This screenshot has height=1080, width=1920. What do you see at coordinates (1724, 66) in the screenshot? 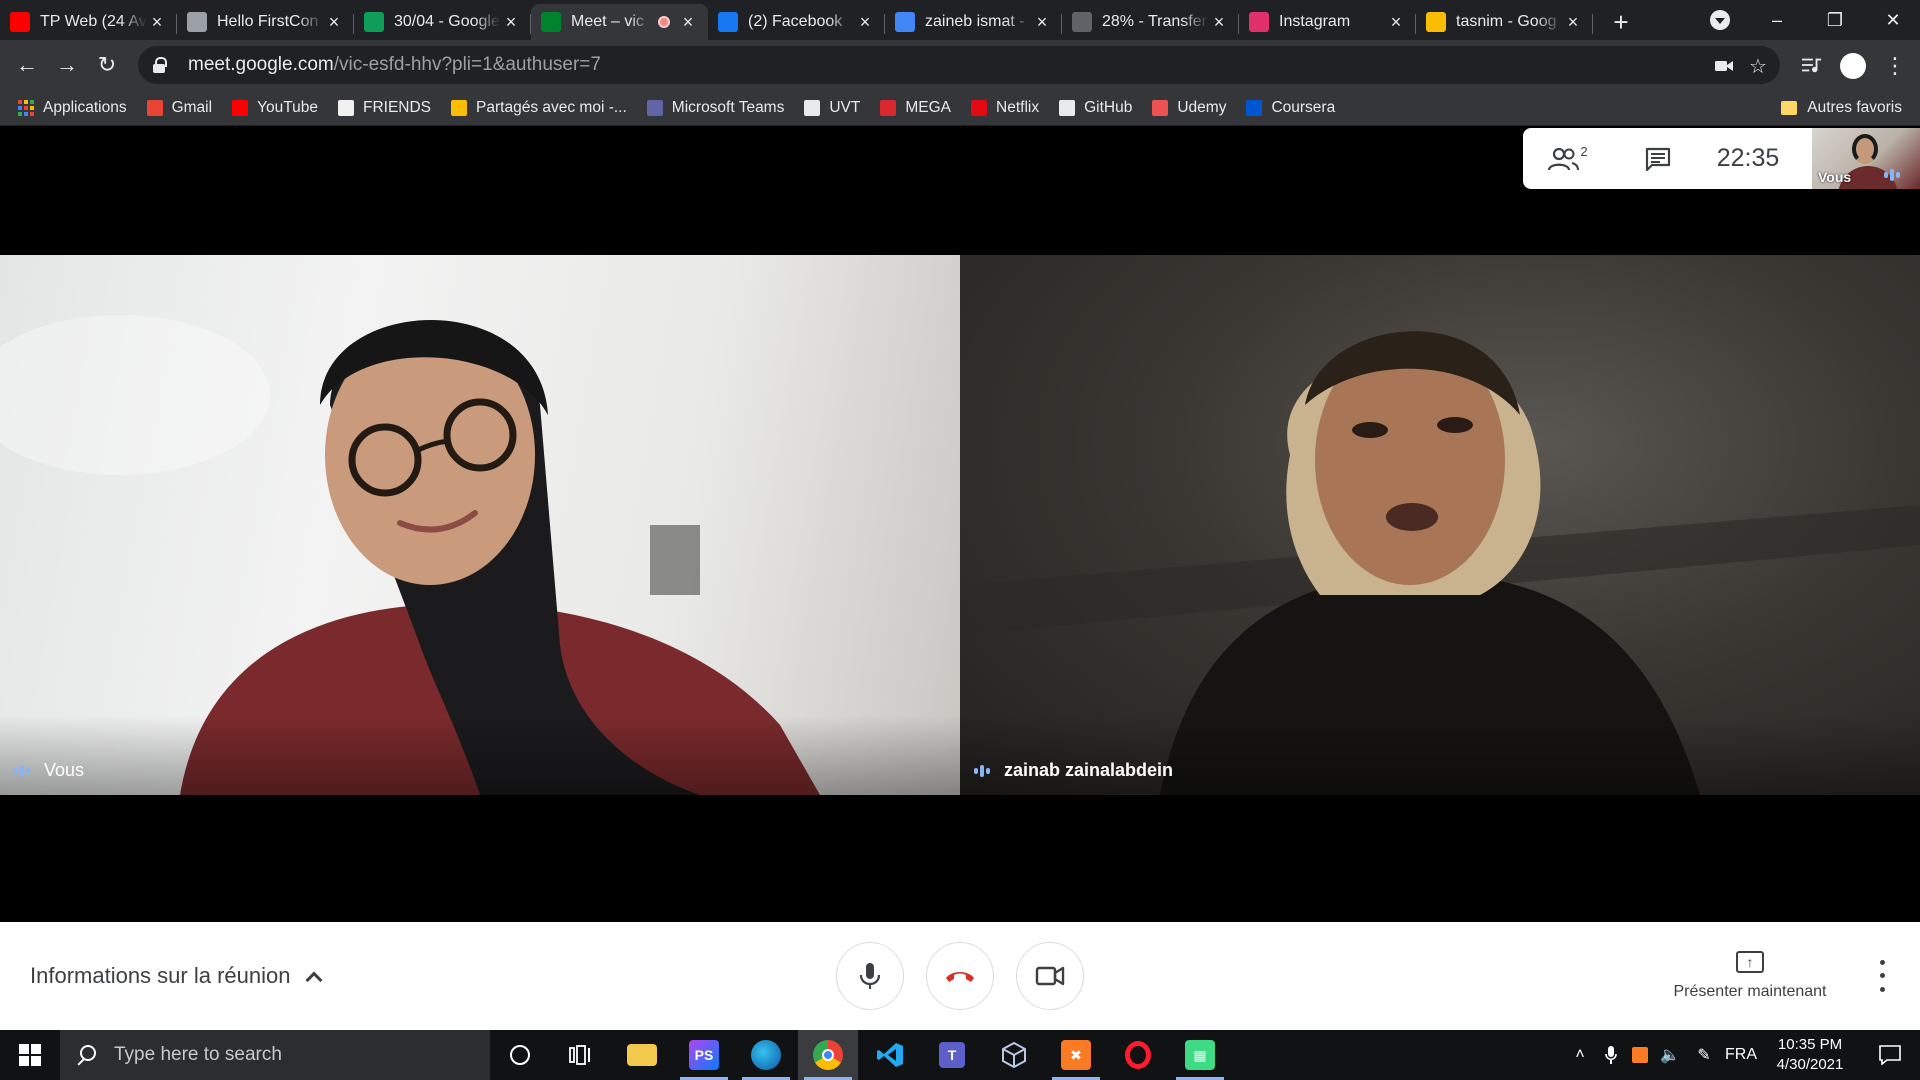
I see `camera-in-use-icon` at bounding box center [1724, 66].